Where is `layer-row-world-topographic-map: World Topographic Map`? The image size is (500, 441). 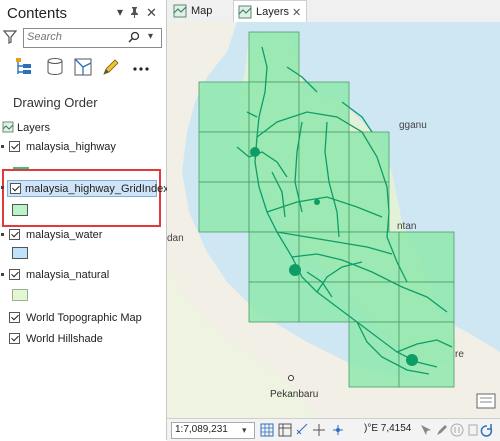 layer-row-world-topographic-map: World Topographic Map is located at coordinates (82, 319).